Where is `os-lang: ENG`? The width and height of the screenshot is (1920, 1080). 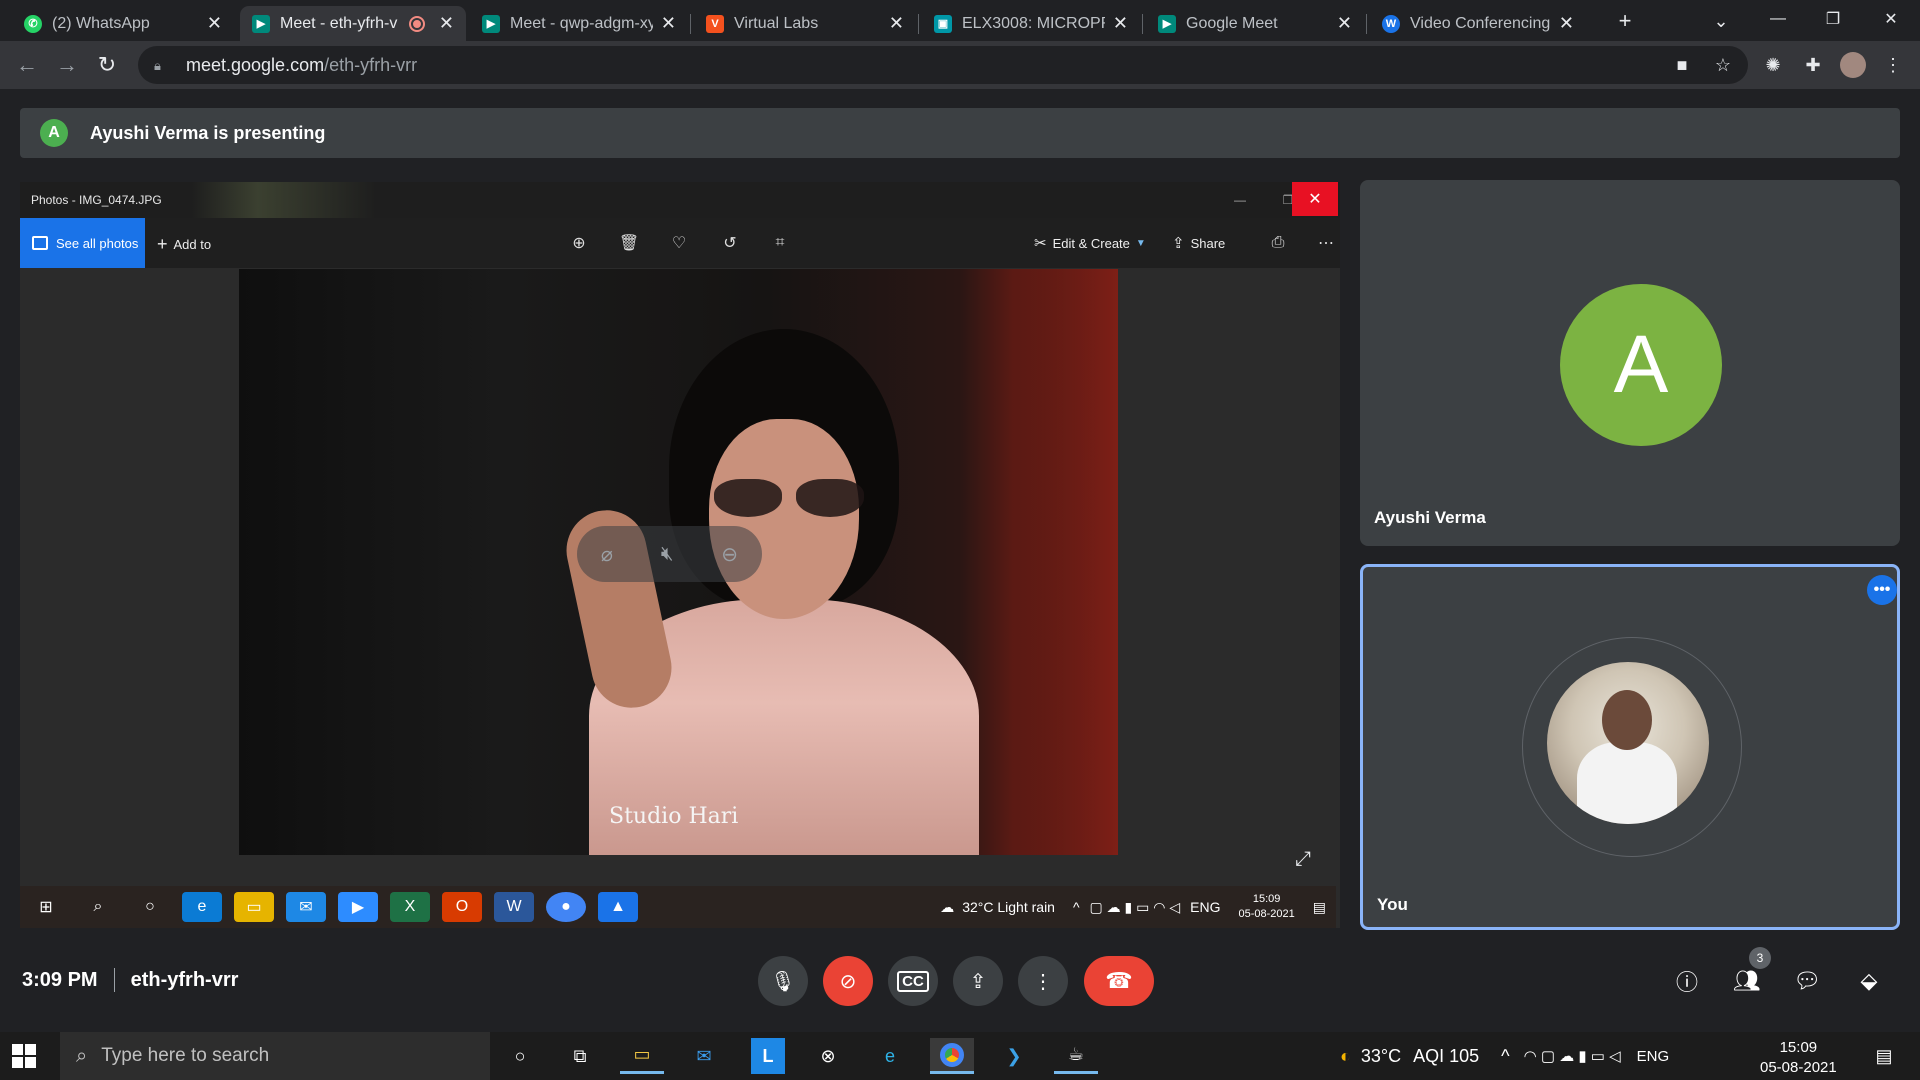 os-lang: ENG is located at coordinates (1653, 1056).